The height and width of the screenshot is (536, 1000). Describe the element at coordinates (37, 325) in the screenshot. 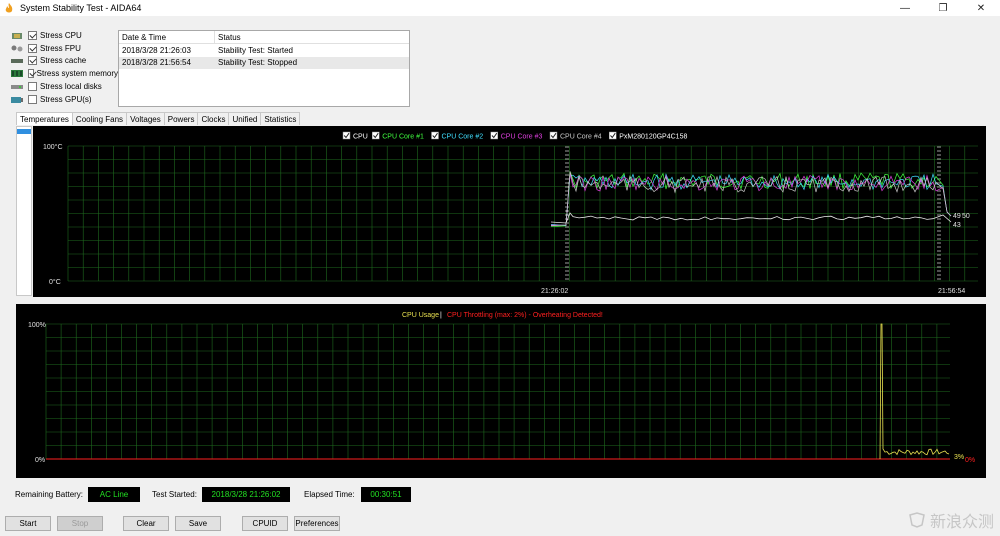

I see `usage-y-top-label: 100%` at that location.